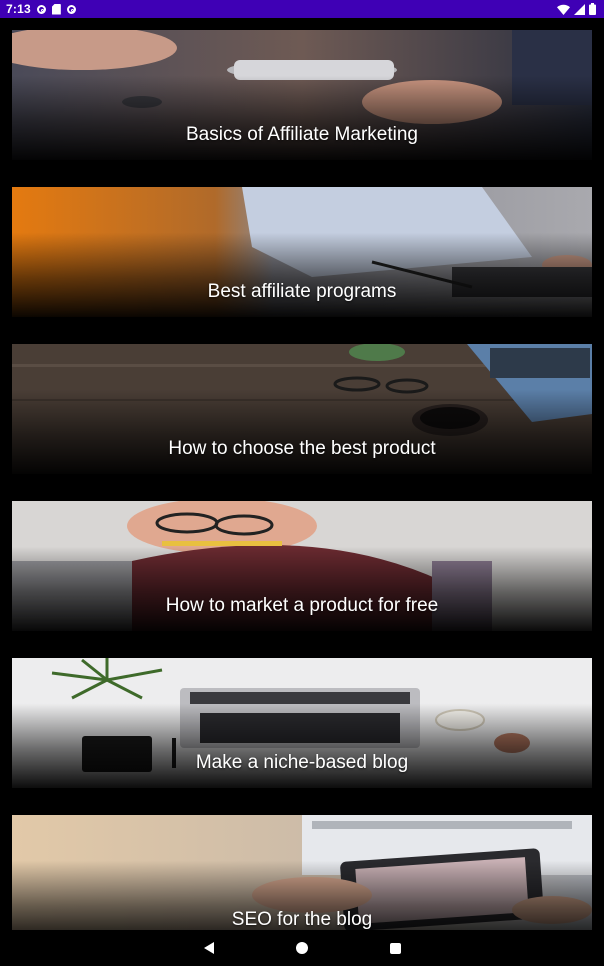 The height and width of the screenshot is (966, 604). Describe the element at coordinates (395, 948) in the screenshot. I see `recents-icon` at that location.